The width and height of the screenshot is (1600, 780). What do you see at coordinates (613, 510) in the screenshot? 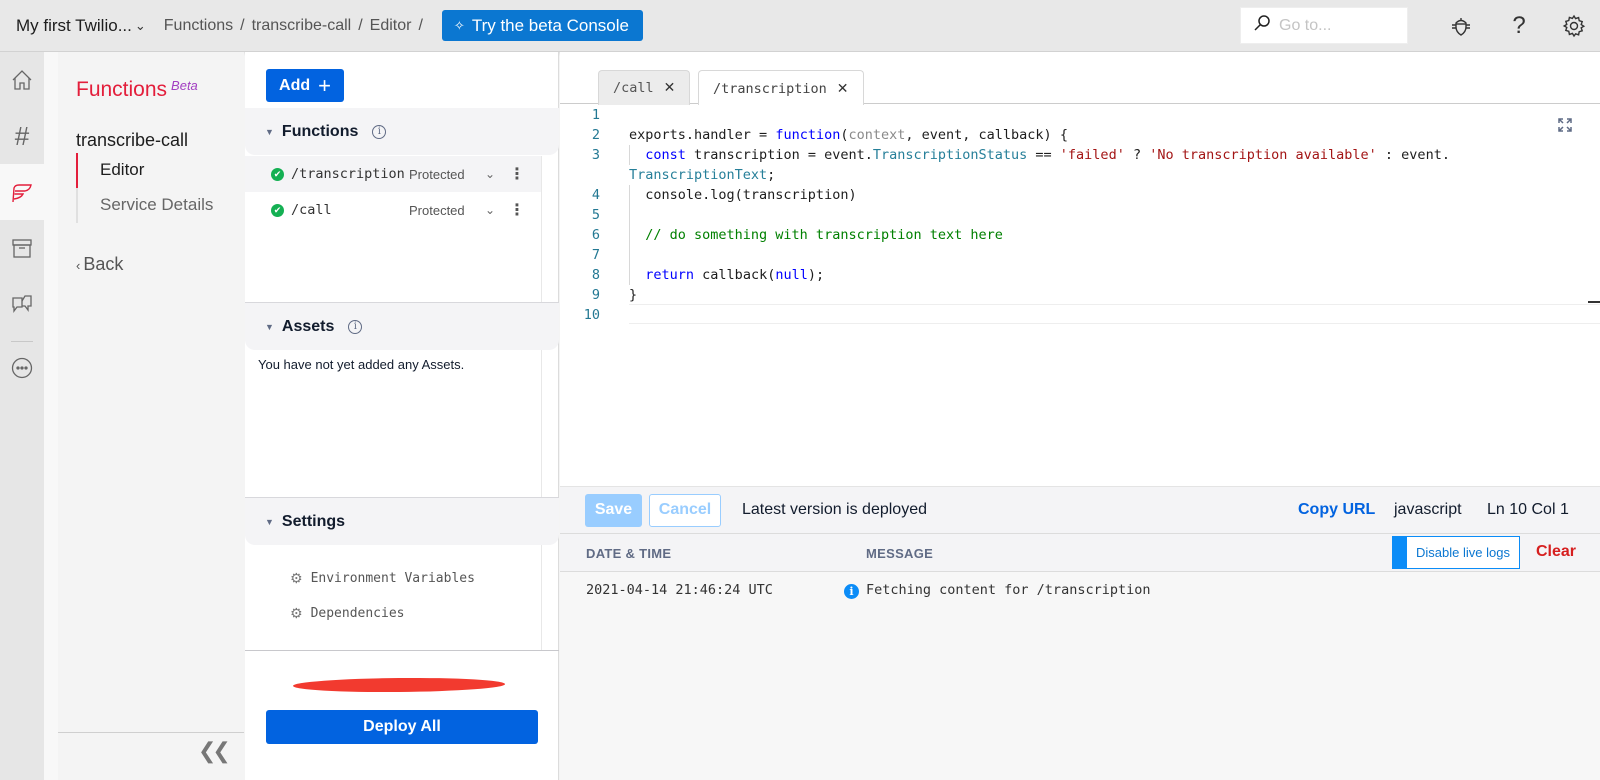
I see `save-button: Save` at bounding box center [613, 510].